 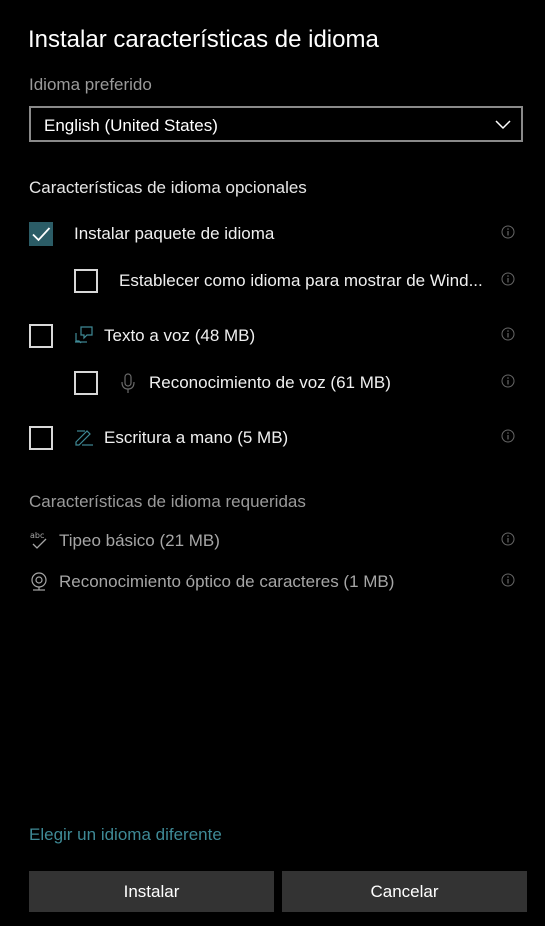 I want to click on handwriting-label: Escritura a mano (5 MB), so click(x=196, y=437).